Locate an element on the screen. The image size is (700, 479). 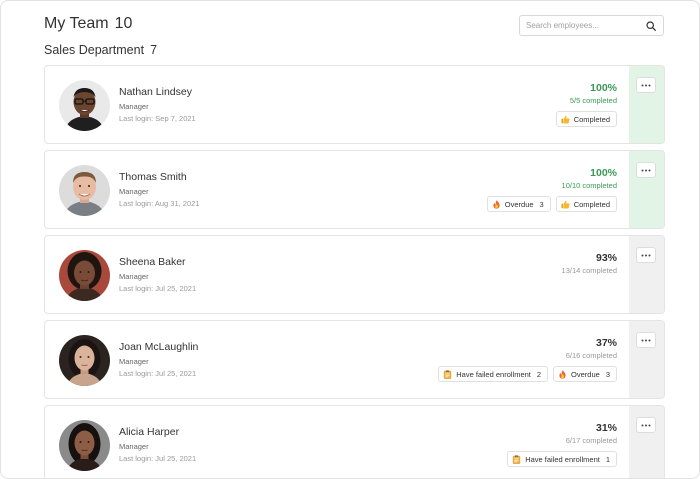
badge-count: 1 is located at coordinates (607, 459).